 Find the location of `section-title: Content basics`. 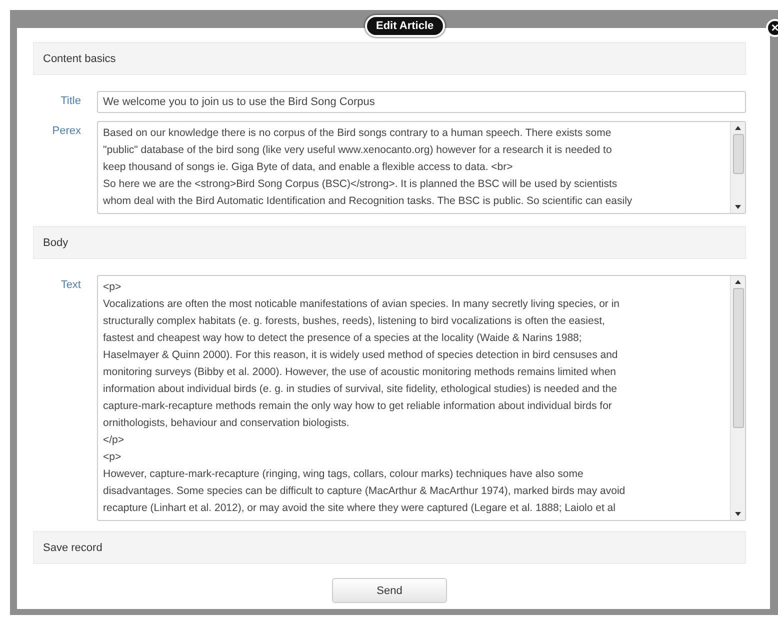

section-title: Content basics is located at coordinates (79, 58).